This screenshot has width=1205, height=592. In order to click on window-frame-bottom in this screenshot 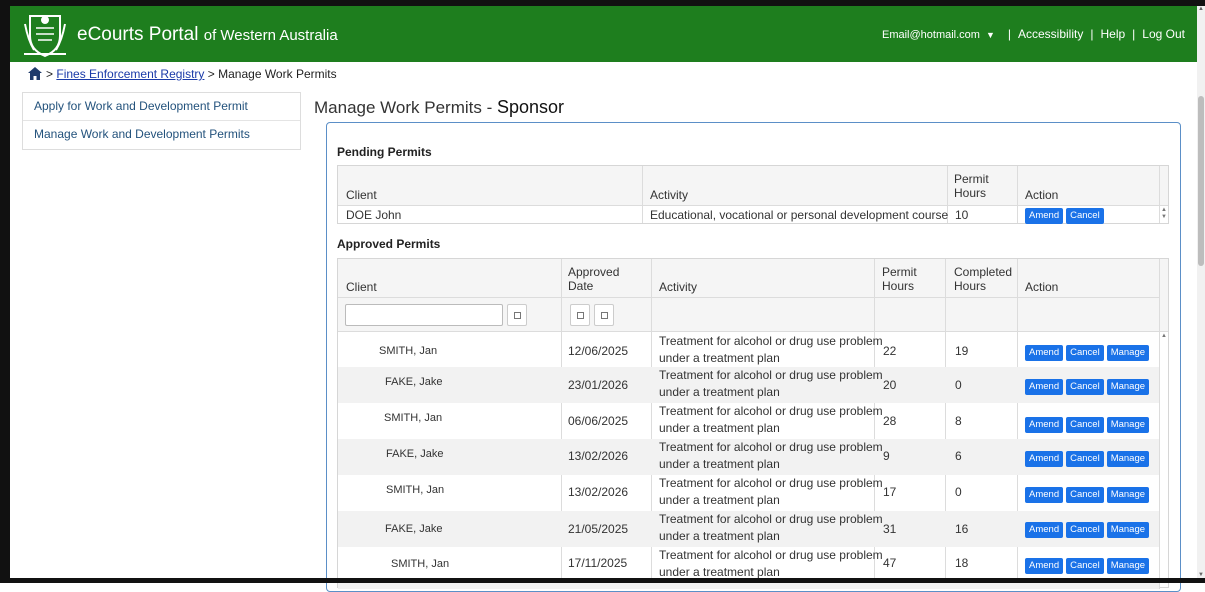, I will do `click(602, 580)`.